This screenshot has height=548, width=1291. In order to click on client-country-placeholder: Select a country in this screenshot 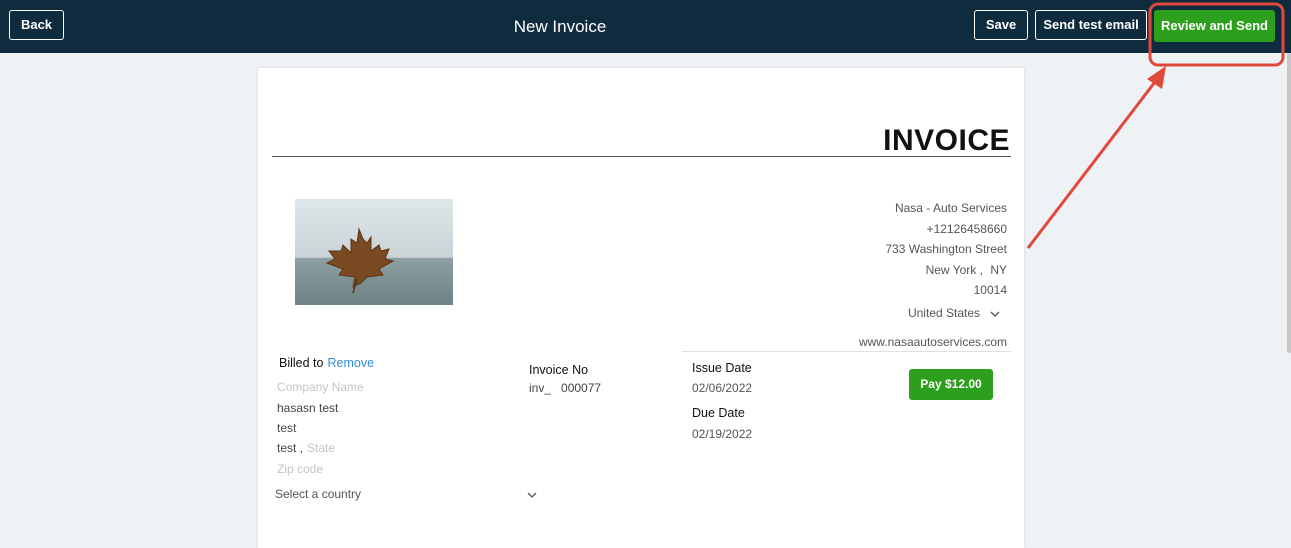, I will do `click(318, 494)`.